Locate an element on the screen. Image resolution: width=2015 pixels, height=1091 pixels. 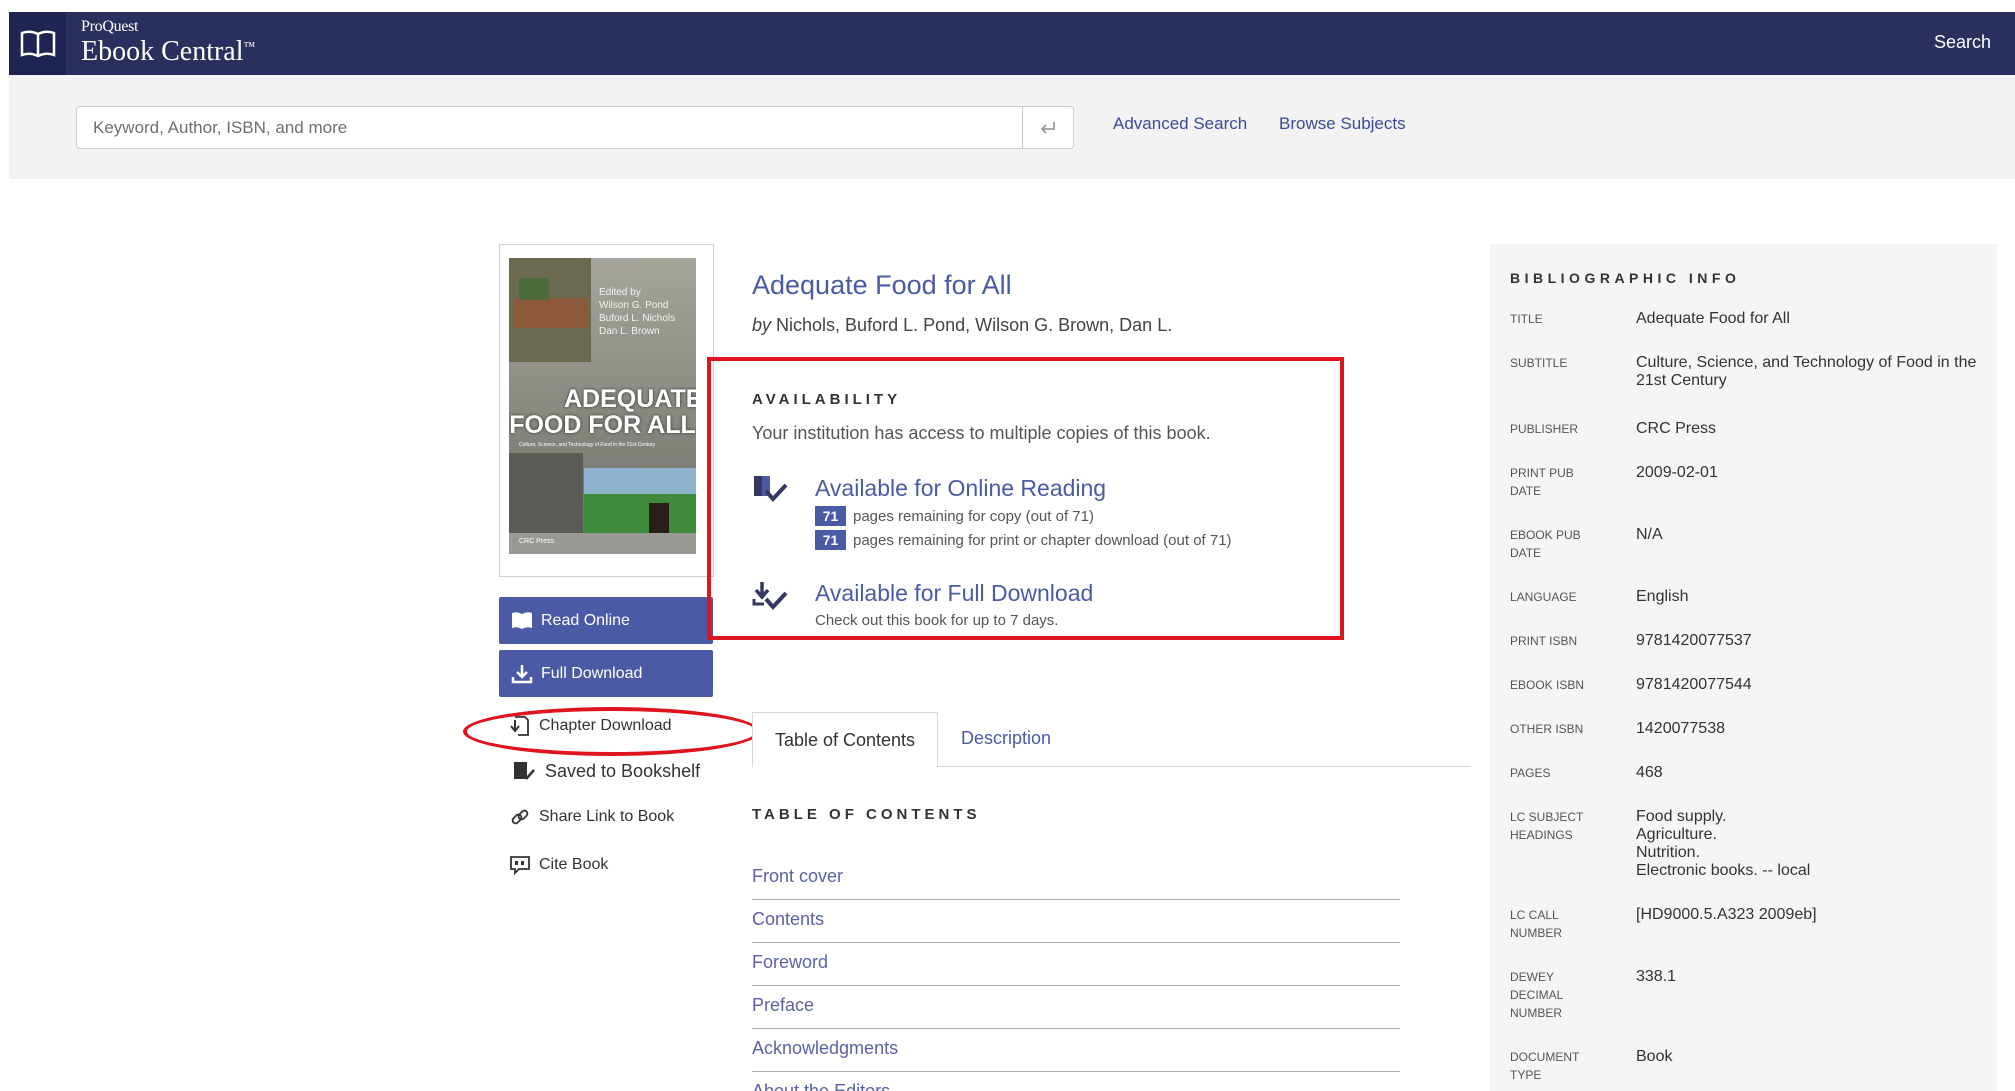
biblio-heading: BIBLIOGRAPHIC INFO is located at coordinates (1625, 278).